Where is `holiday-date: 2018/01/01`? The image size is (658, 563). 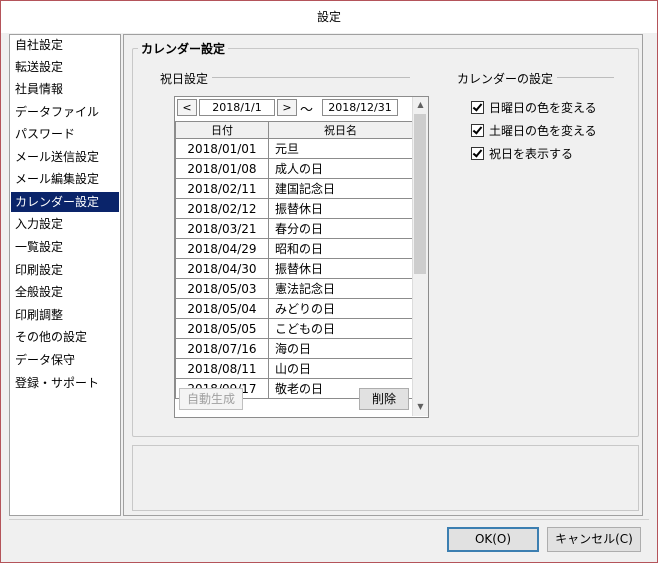 holiday-date: 2018/01/01 is located at coordinates (222, 148).